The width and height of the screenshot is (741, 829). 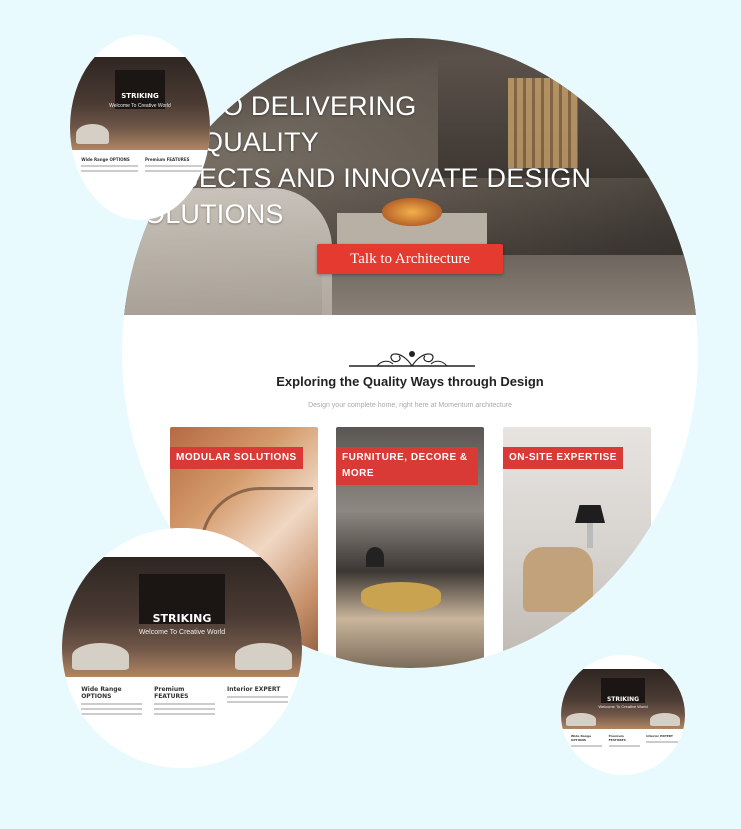 I want to click on card-label: ON-SITE EXPERTISE, so click(x=563, y=458).